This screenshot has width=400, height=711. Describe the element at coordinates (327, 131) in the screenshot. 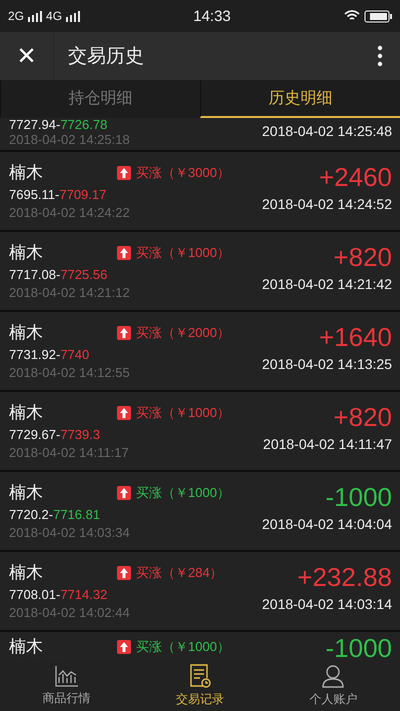

I see `close-time: 2018-04-02 14:25:48` at that location.